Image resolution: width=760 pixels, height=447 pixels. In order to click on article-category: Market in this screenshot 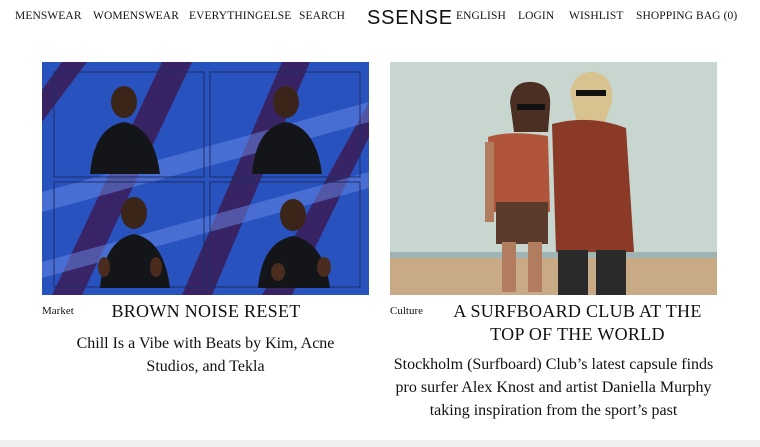, I will do `click(58, 311)`.